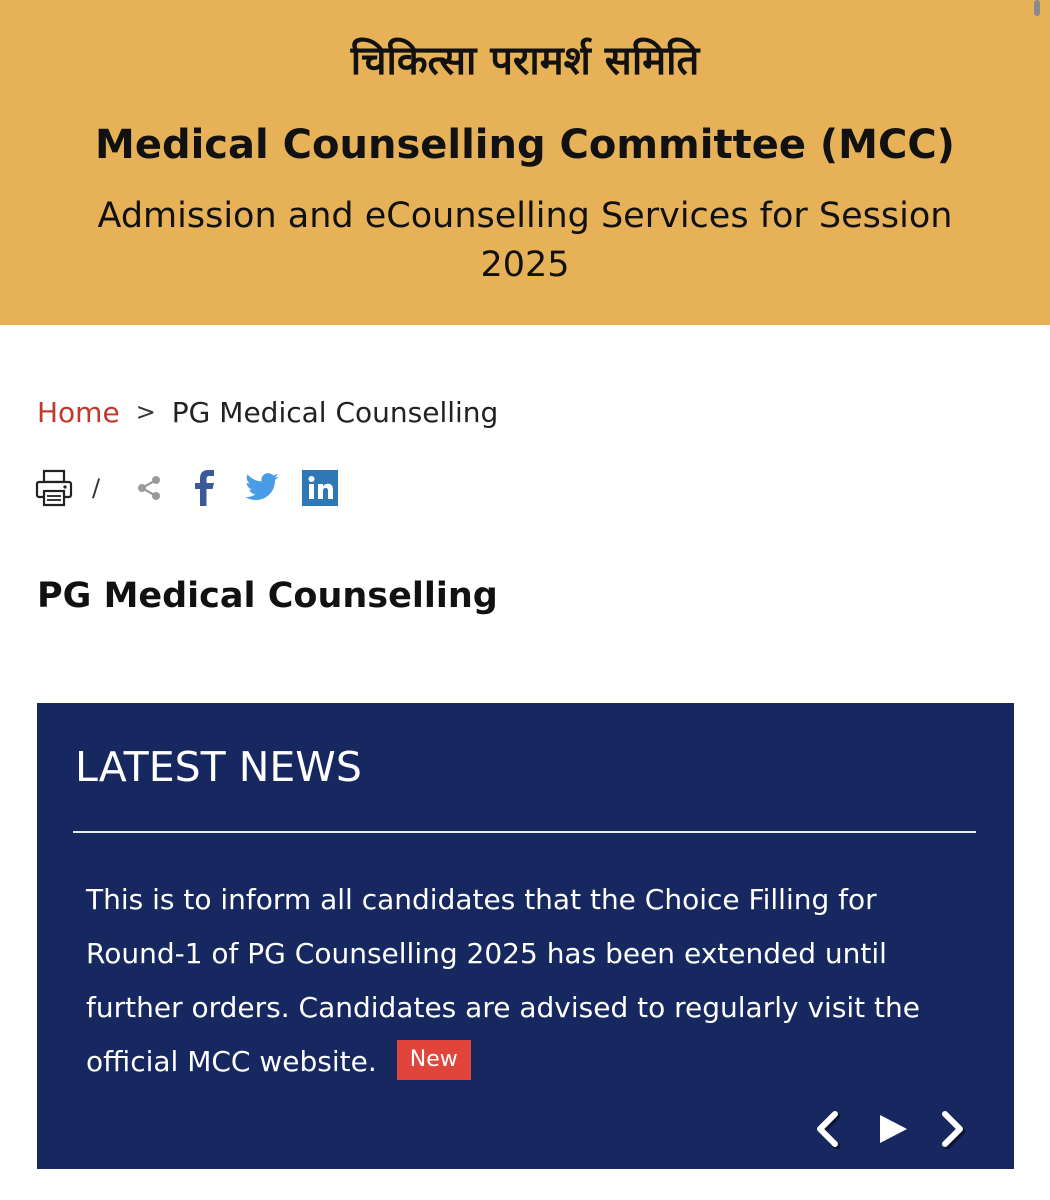  Describe the element at coordinates (525, 145) in the screenshot. I see `site-title: Medical Counselling Committee (MCC)` at that location.